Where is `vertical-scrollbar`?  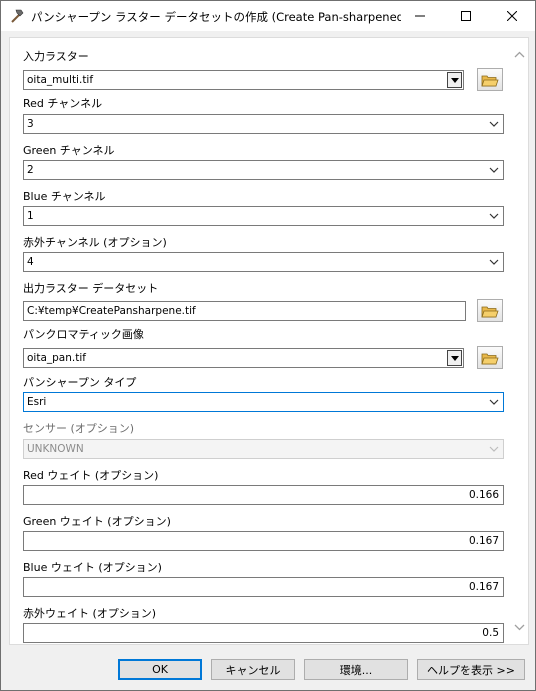 vertical-scrollbar is located at coordinates (519, 341).